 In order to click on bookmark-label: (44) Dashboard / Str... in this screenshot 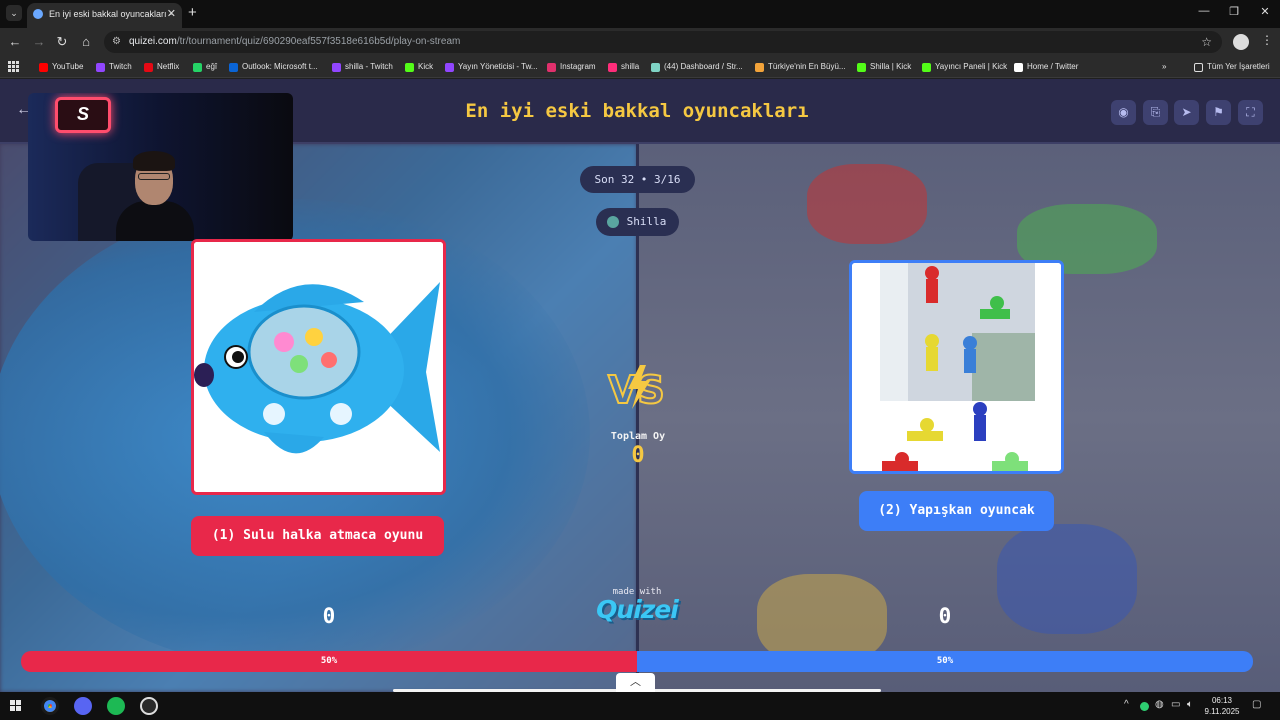, I will do `click(703, 66)`.